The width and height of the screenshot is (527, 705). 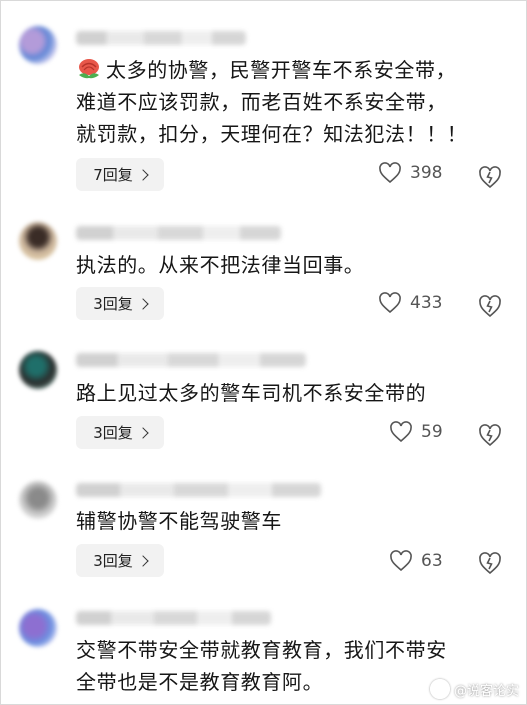 I want to click on like-button: 63, so click(x=416, y=561).